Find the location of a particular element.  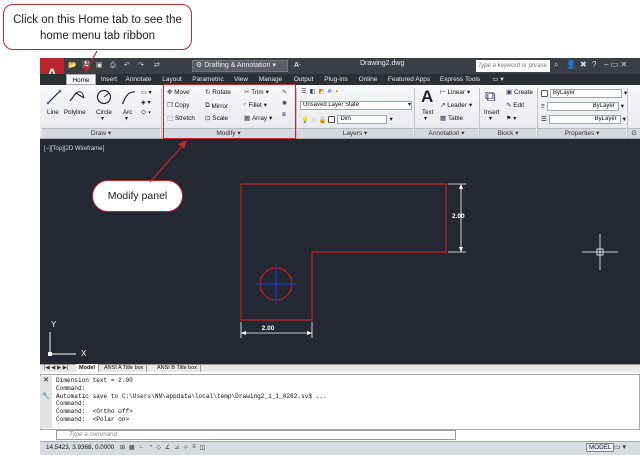

block-panel-title: Block ▾ is located at coordinates (508, 133).